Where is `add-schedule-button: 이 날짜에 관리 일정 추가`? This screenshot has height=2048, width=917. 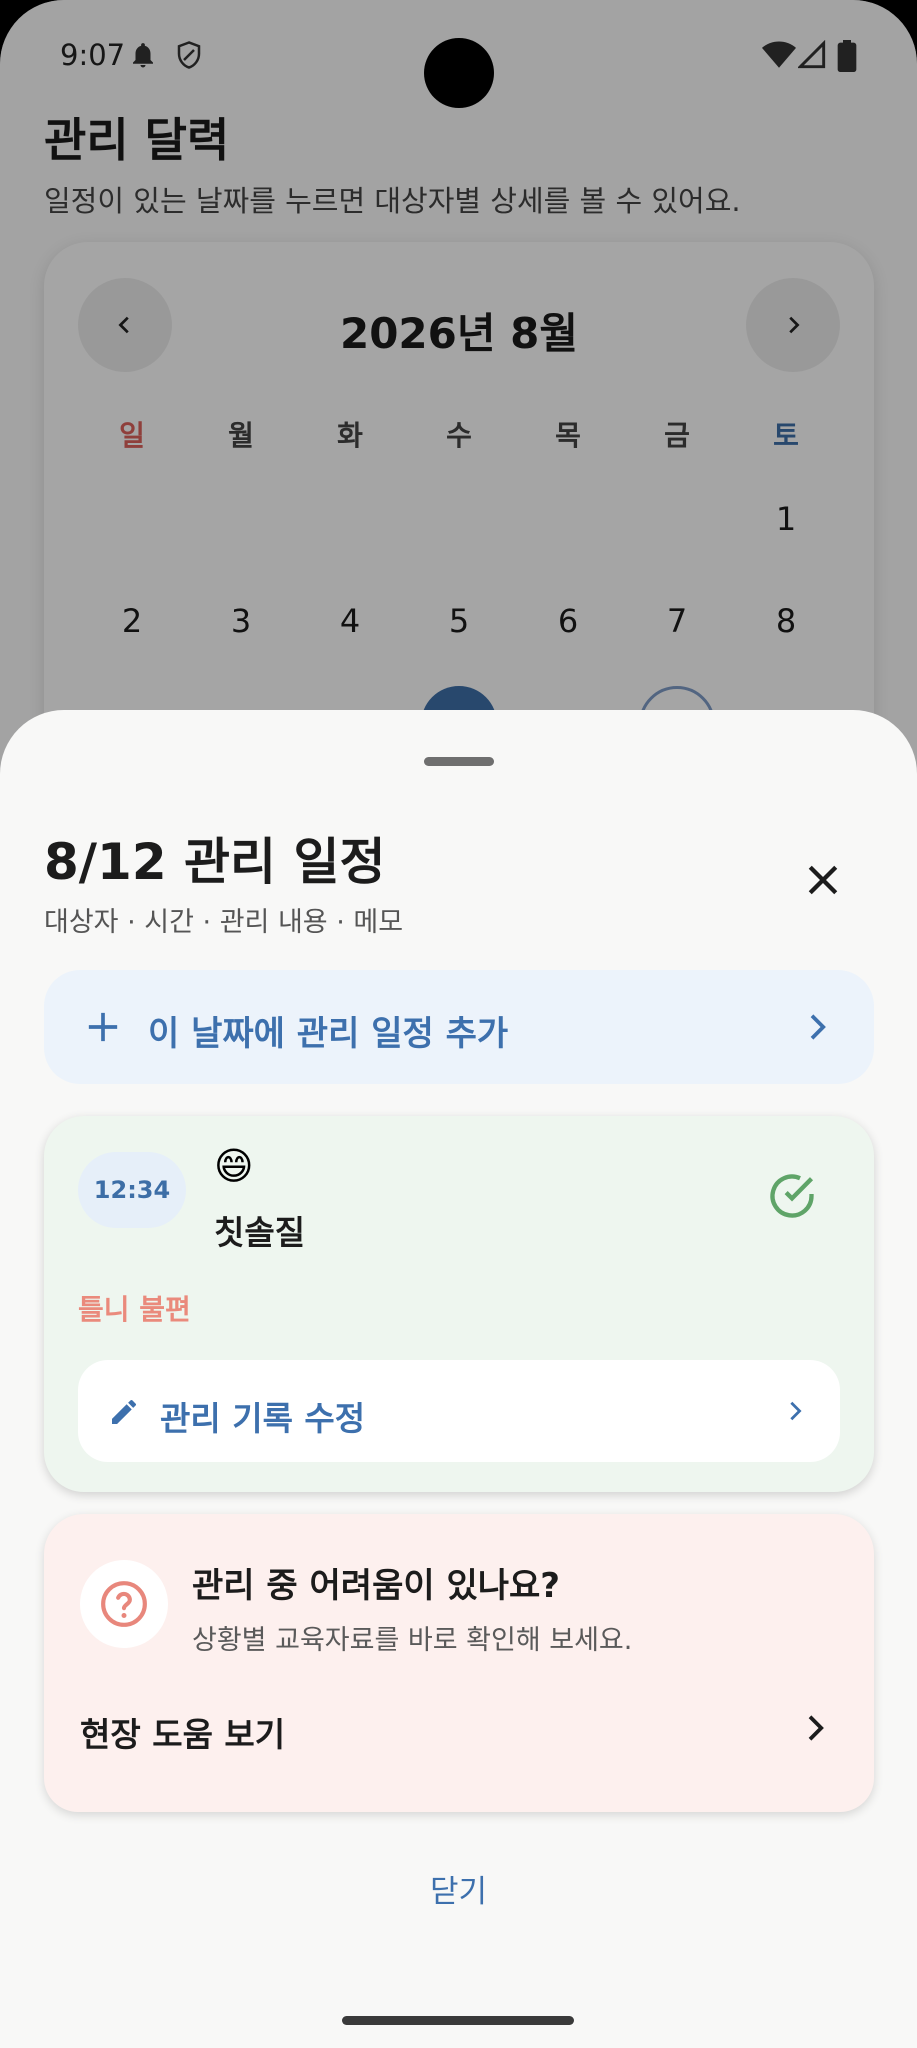
add-schedule-button: 이 날짜에 관리 일정 추가 is located at coordinates (459, 1027).